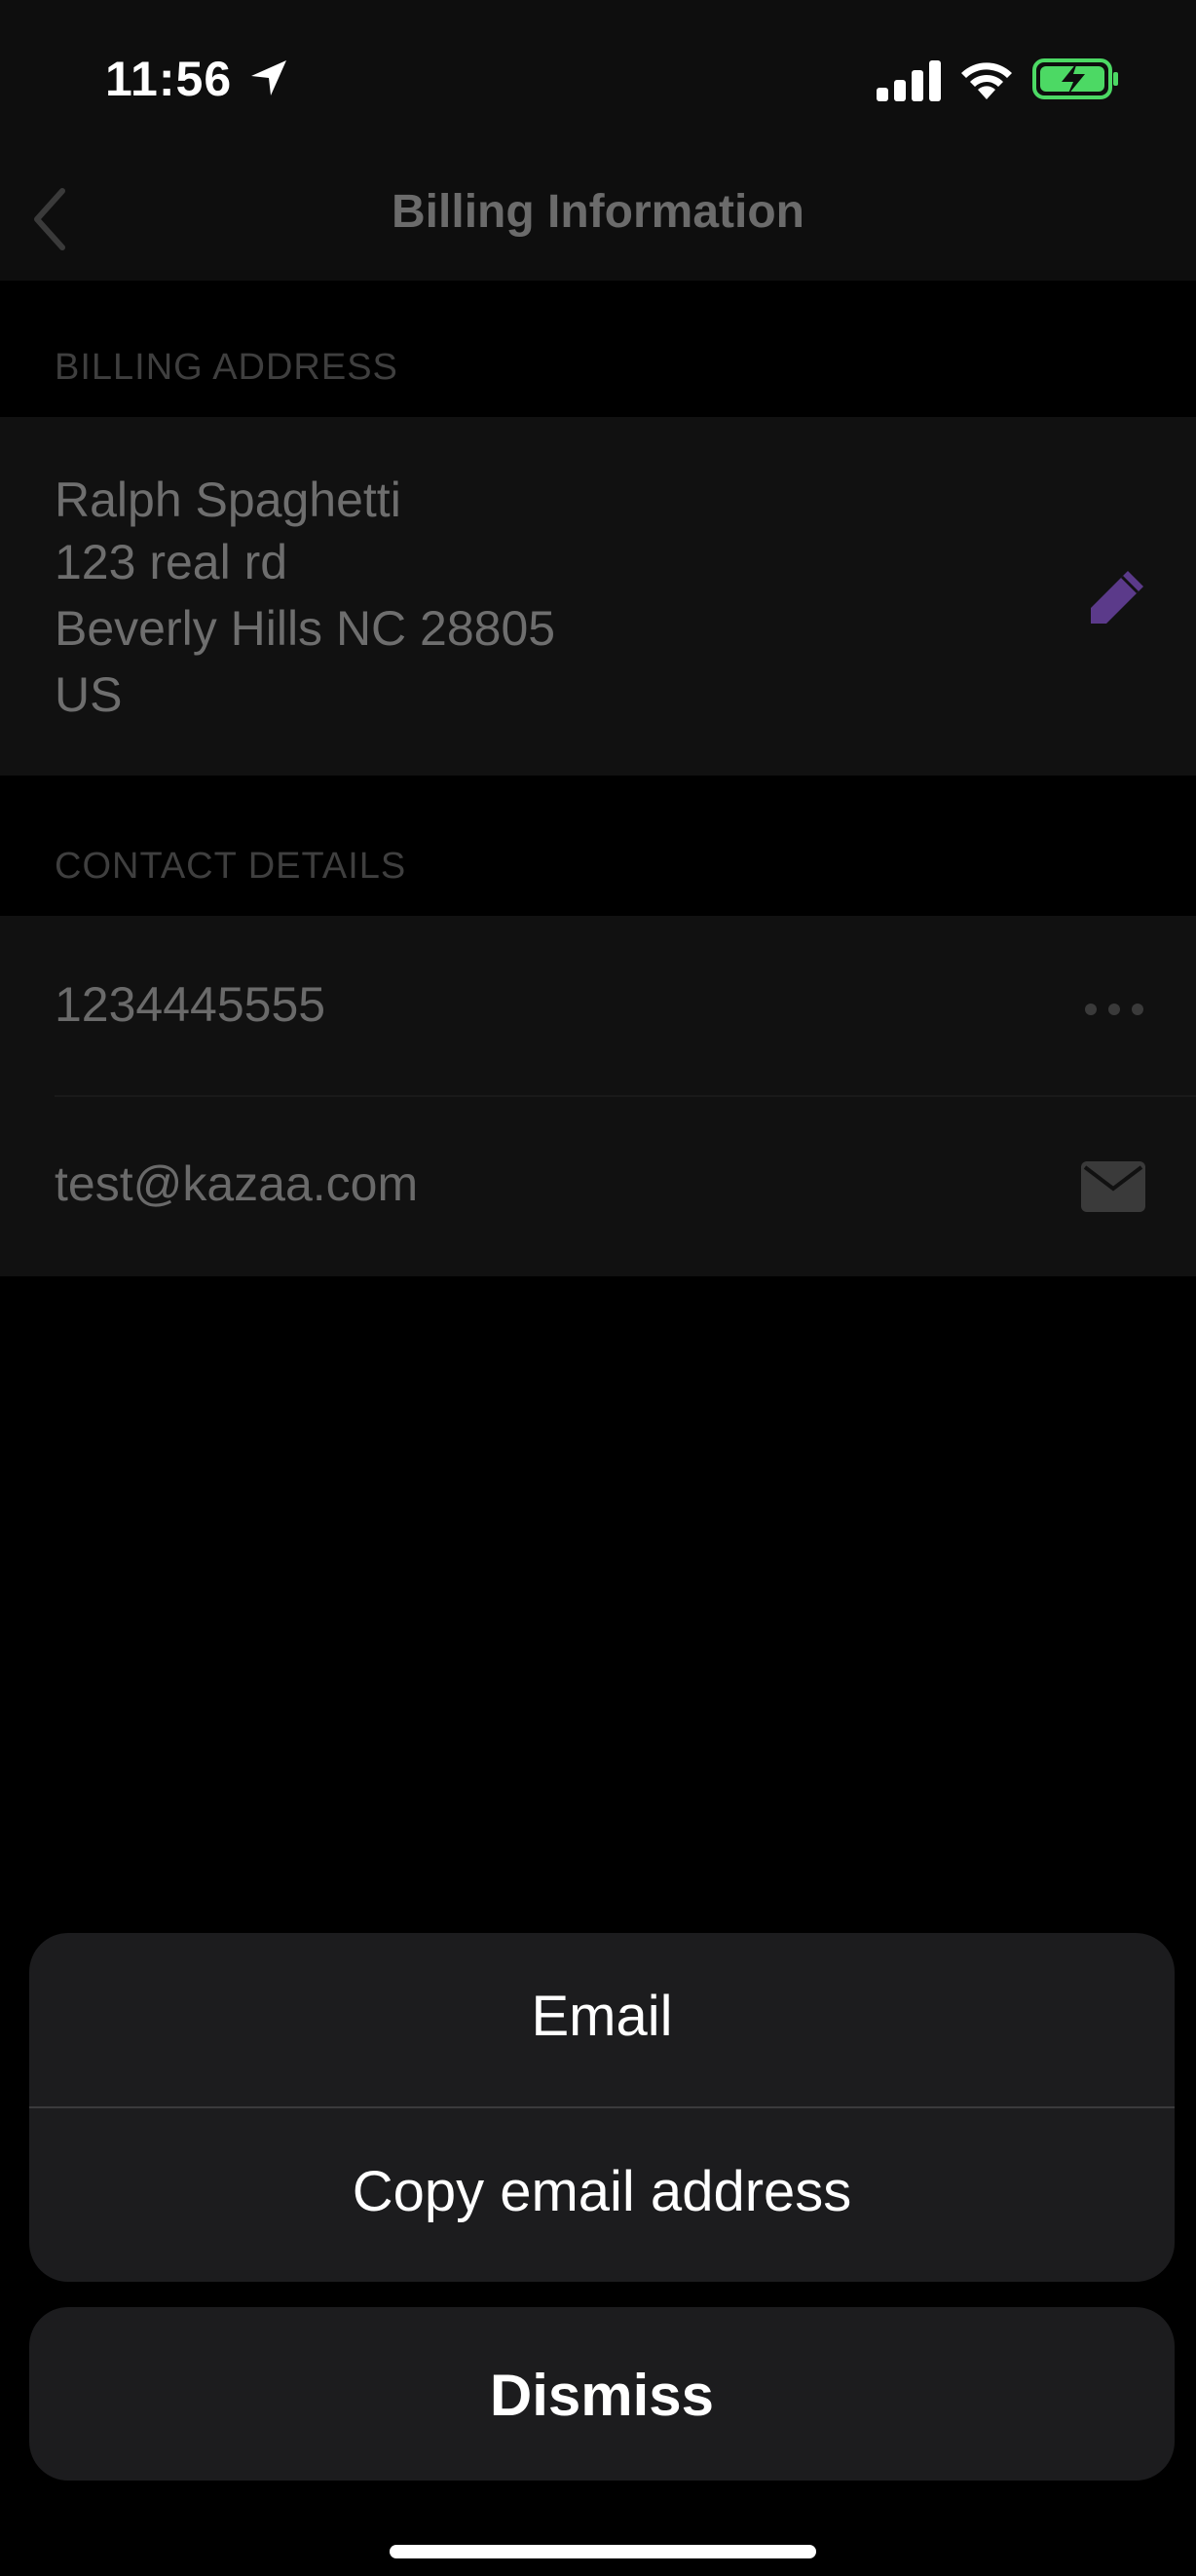 The height and width of the screenshot is (2576, 1196). I want to click on phone-number: 1234445555, so click(190, 1004).